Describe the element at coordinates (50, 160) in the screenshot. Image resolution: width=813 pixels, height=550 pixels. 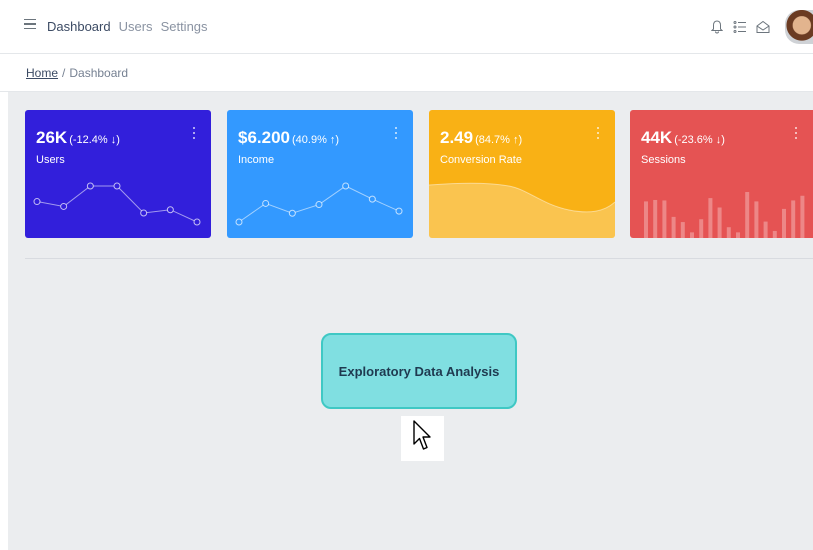
I see `widget-label: Users` at that location.